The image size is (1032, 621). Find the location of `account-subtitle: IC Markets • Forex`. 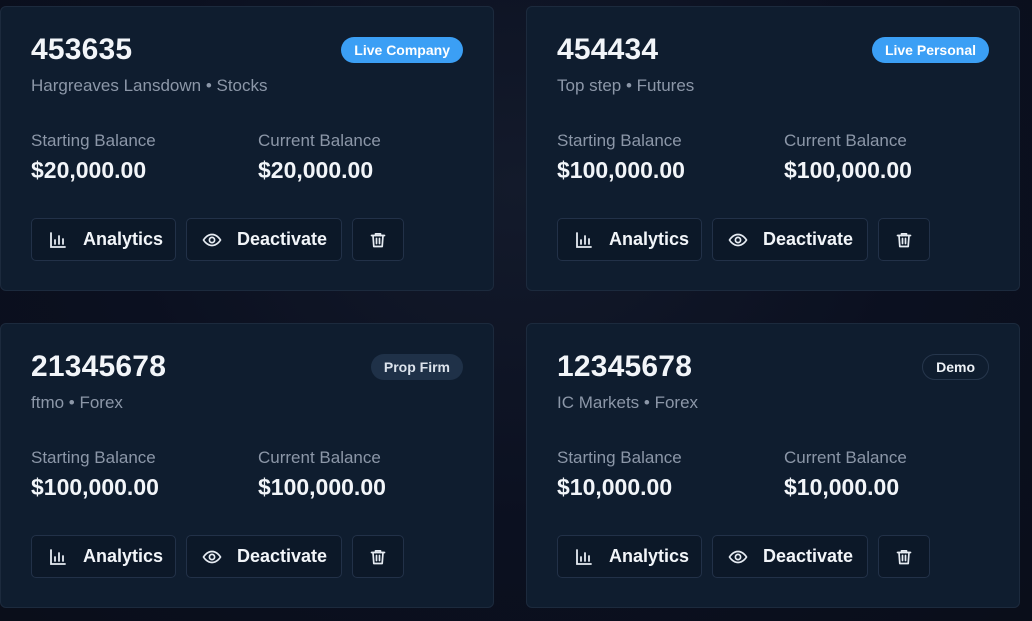

account-subtitle: IC Markets • Forex is located at coordinates (628, 402).